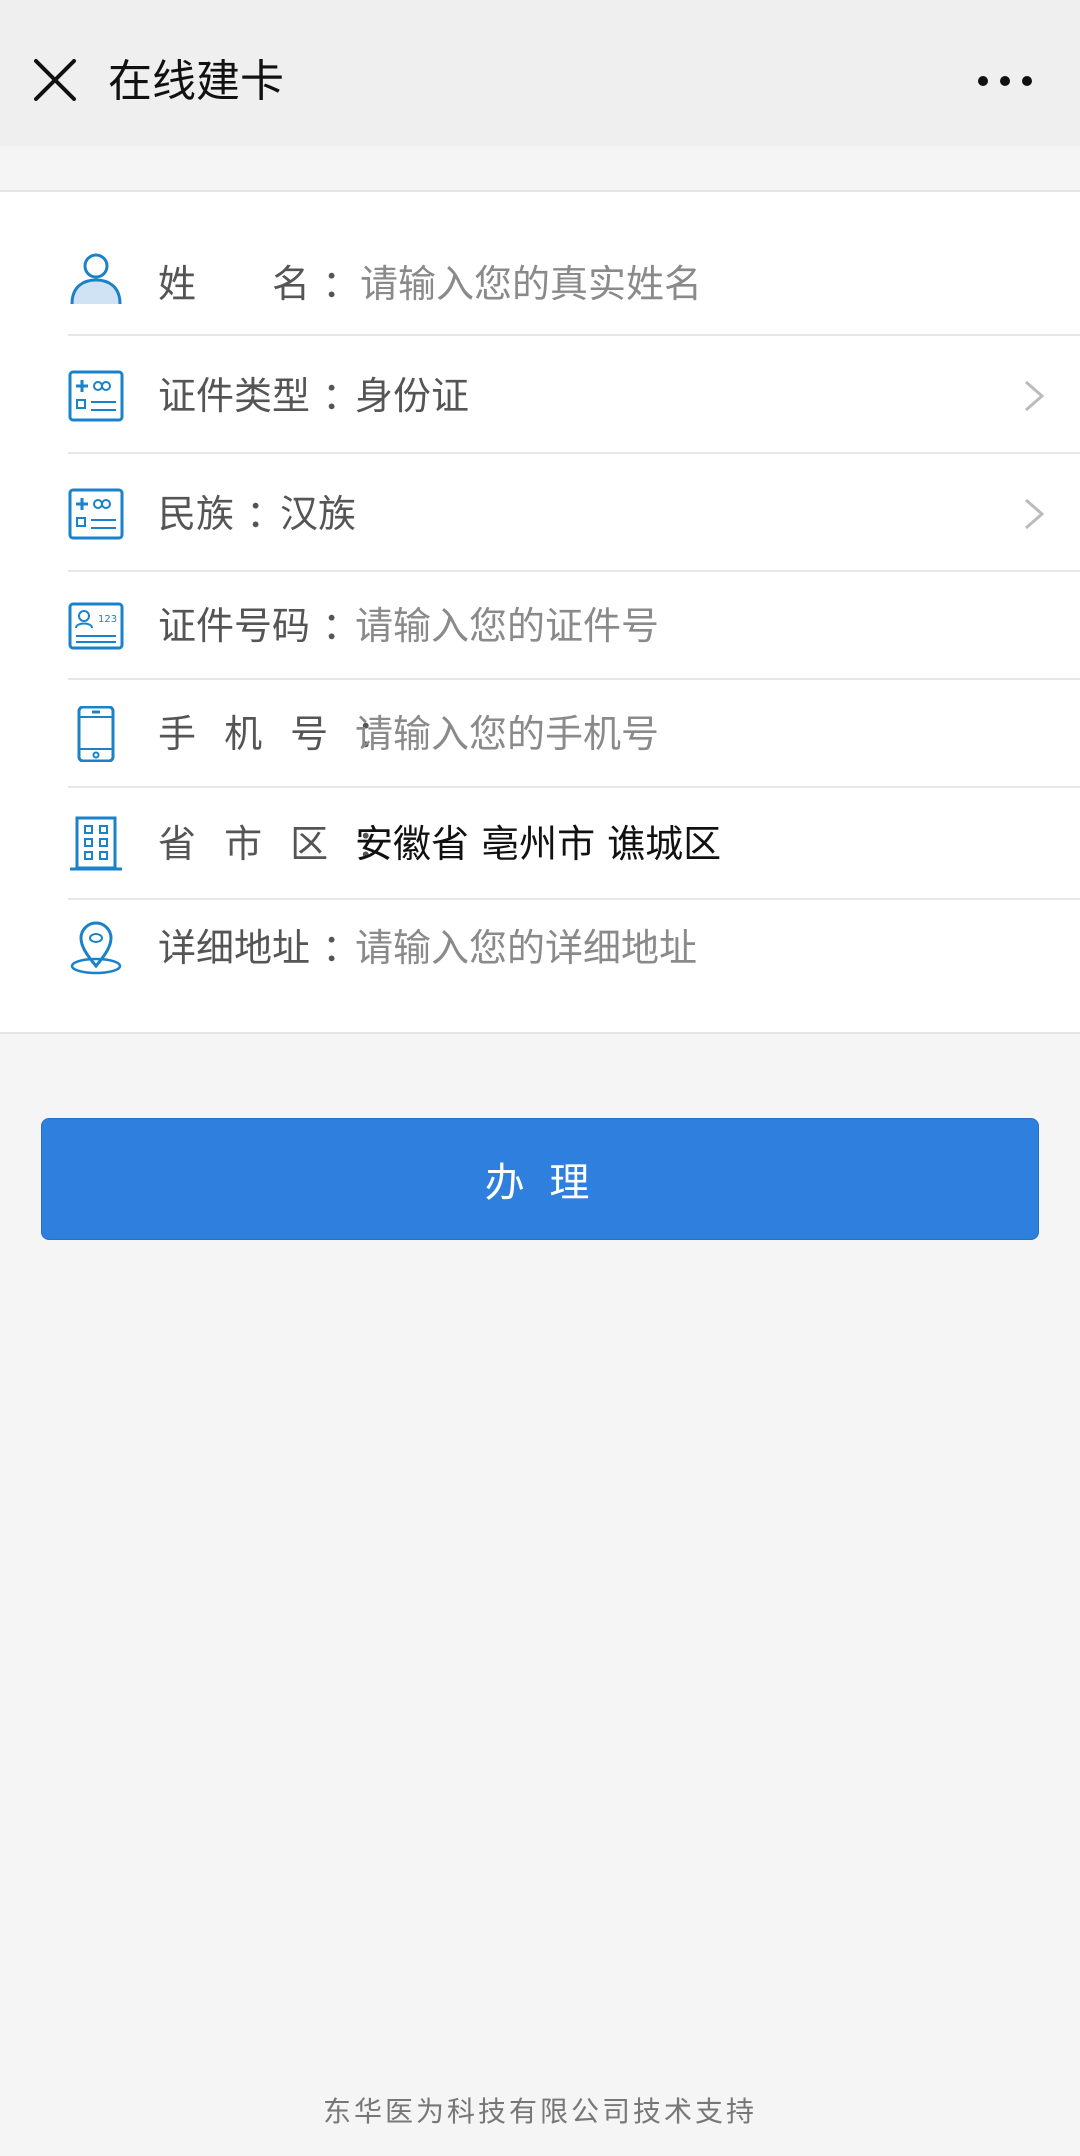  I want to click on address-field: 详细地址 ： 请输入您的详细地址, so click(540, 953).